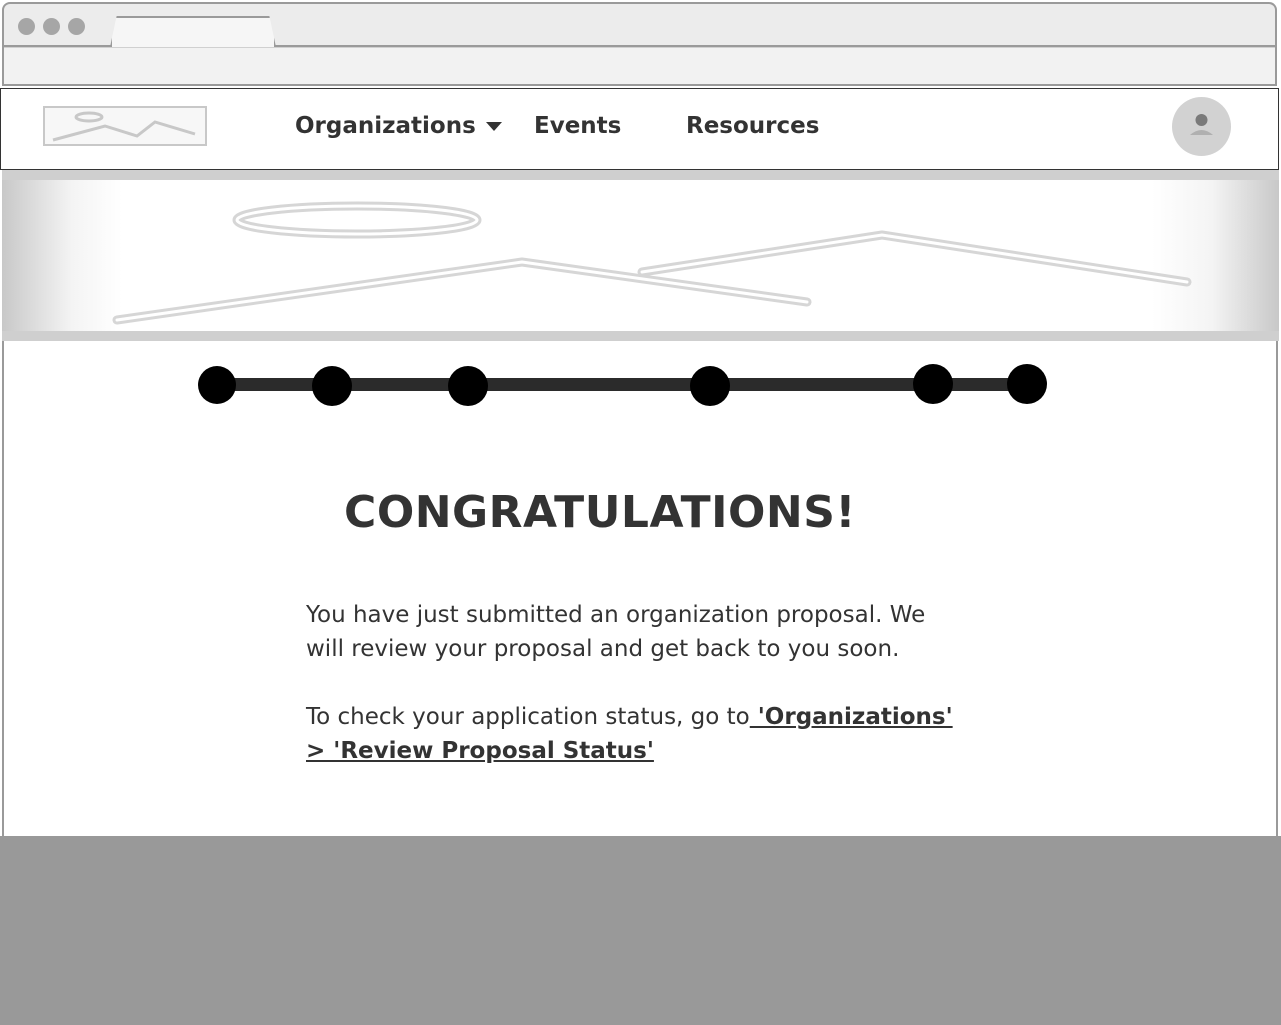  I want to click on nav-item-organizations: Organizations, so click(398, 126).